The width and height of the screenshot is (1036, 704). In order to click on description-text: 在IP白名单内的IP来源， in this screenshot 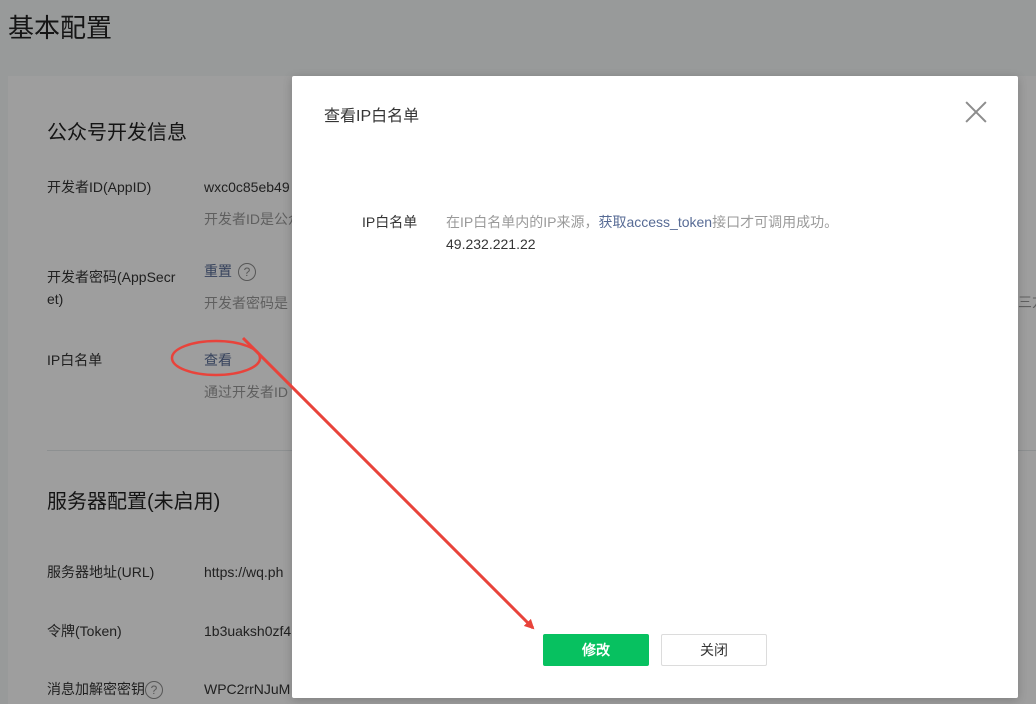, I will do `click(522, 222)`.